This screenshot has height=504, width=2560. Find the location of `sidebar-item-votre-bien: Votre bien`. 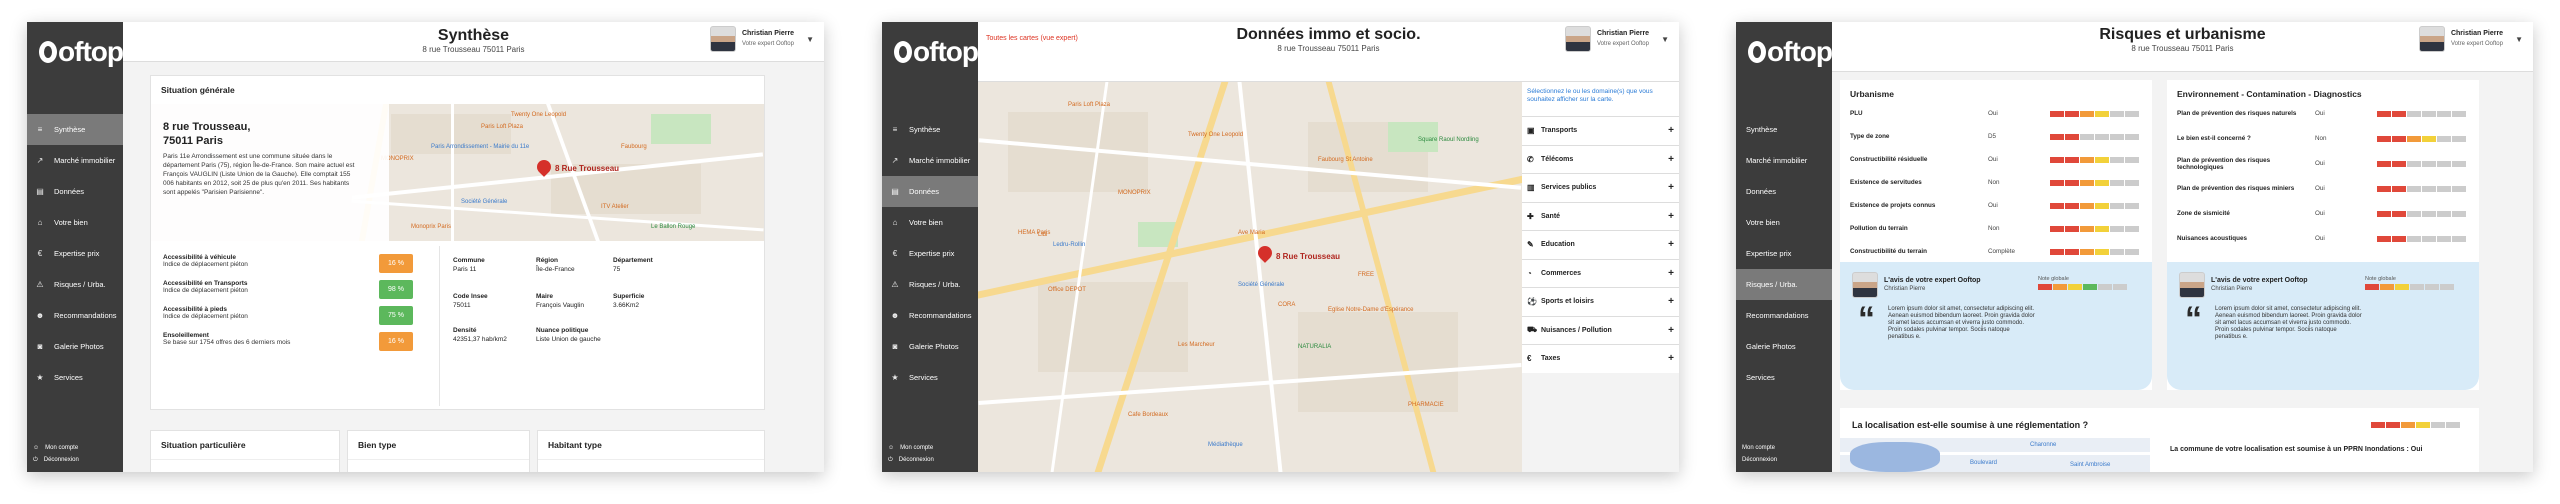

sidebar-item-votre-bien: Votre bien is located at coordinates (1784, 222).